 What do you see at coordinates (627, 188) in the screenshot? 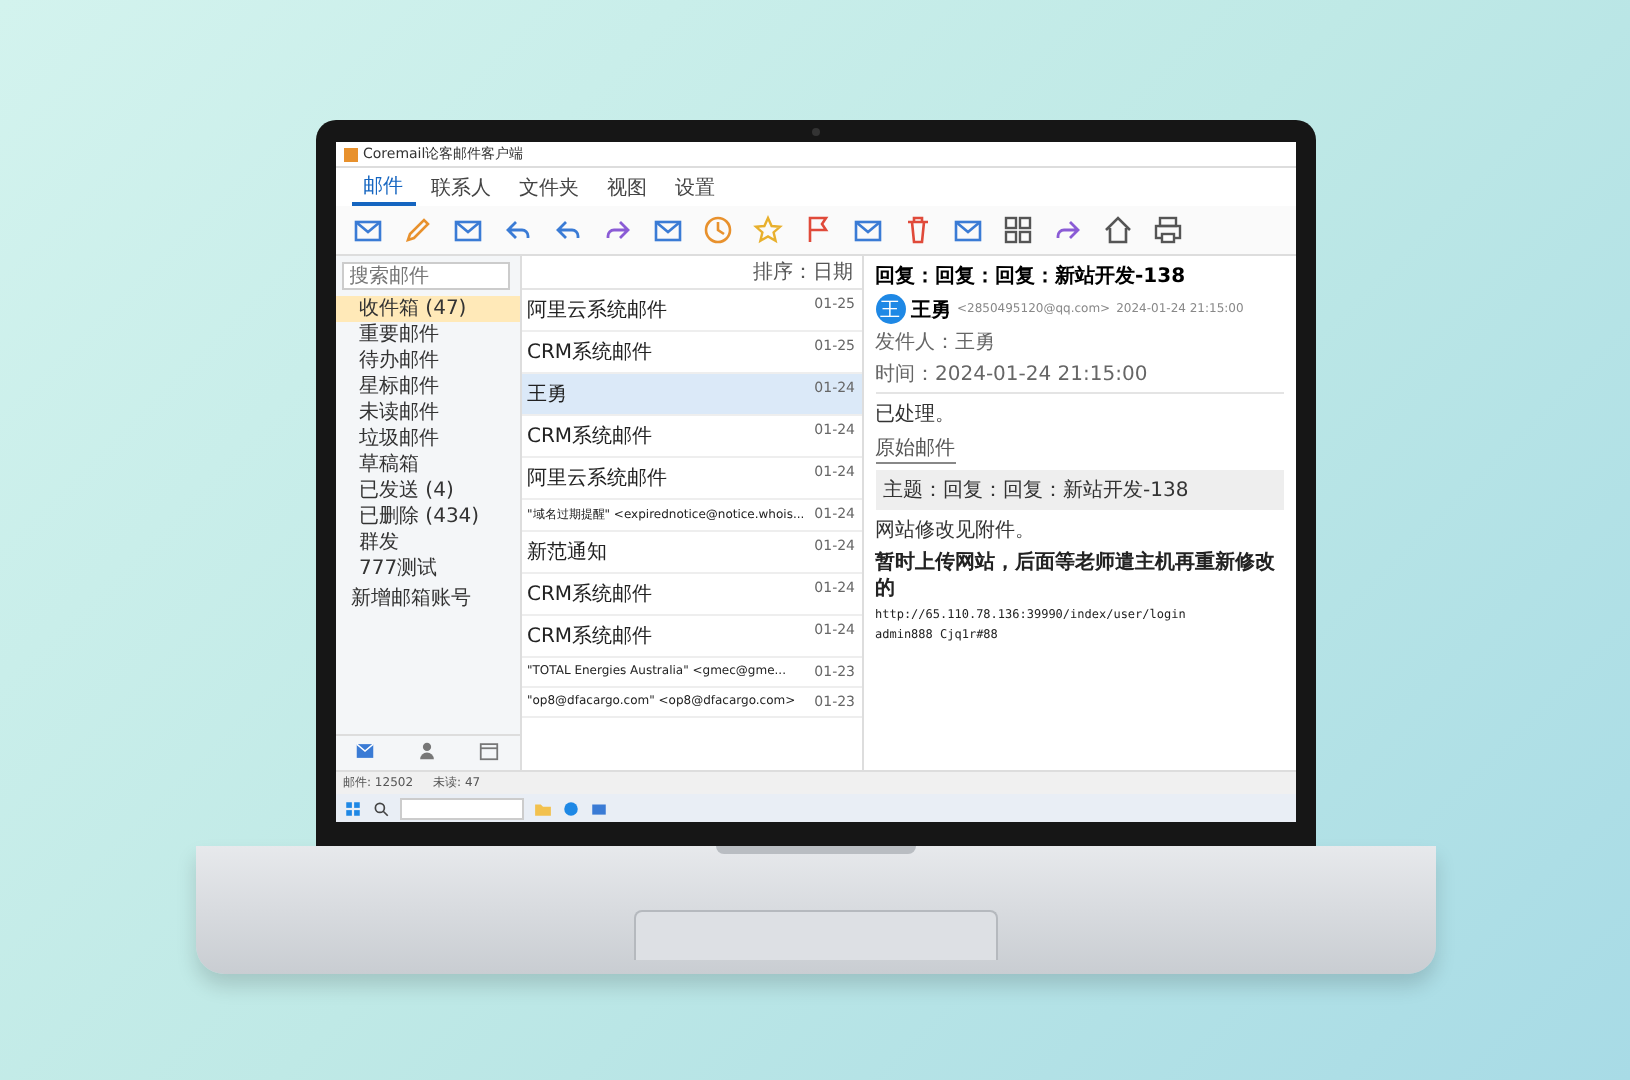
I see `menu-tab: 视图` at bounding box center [627, 188].